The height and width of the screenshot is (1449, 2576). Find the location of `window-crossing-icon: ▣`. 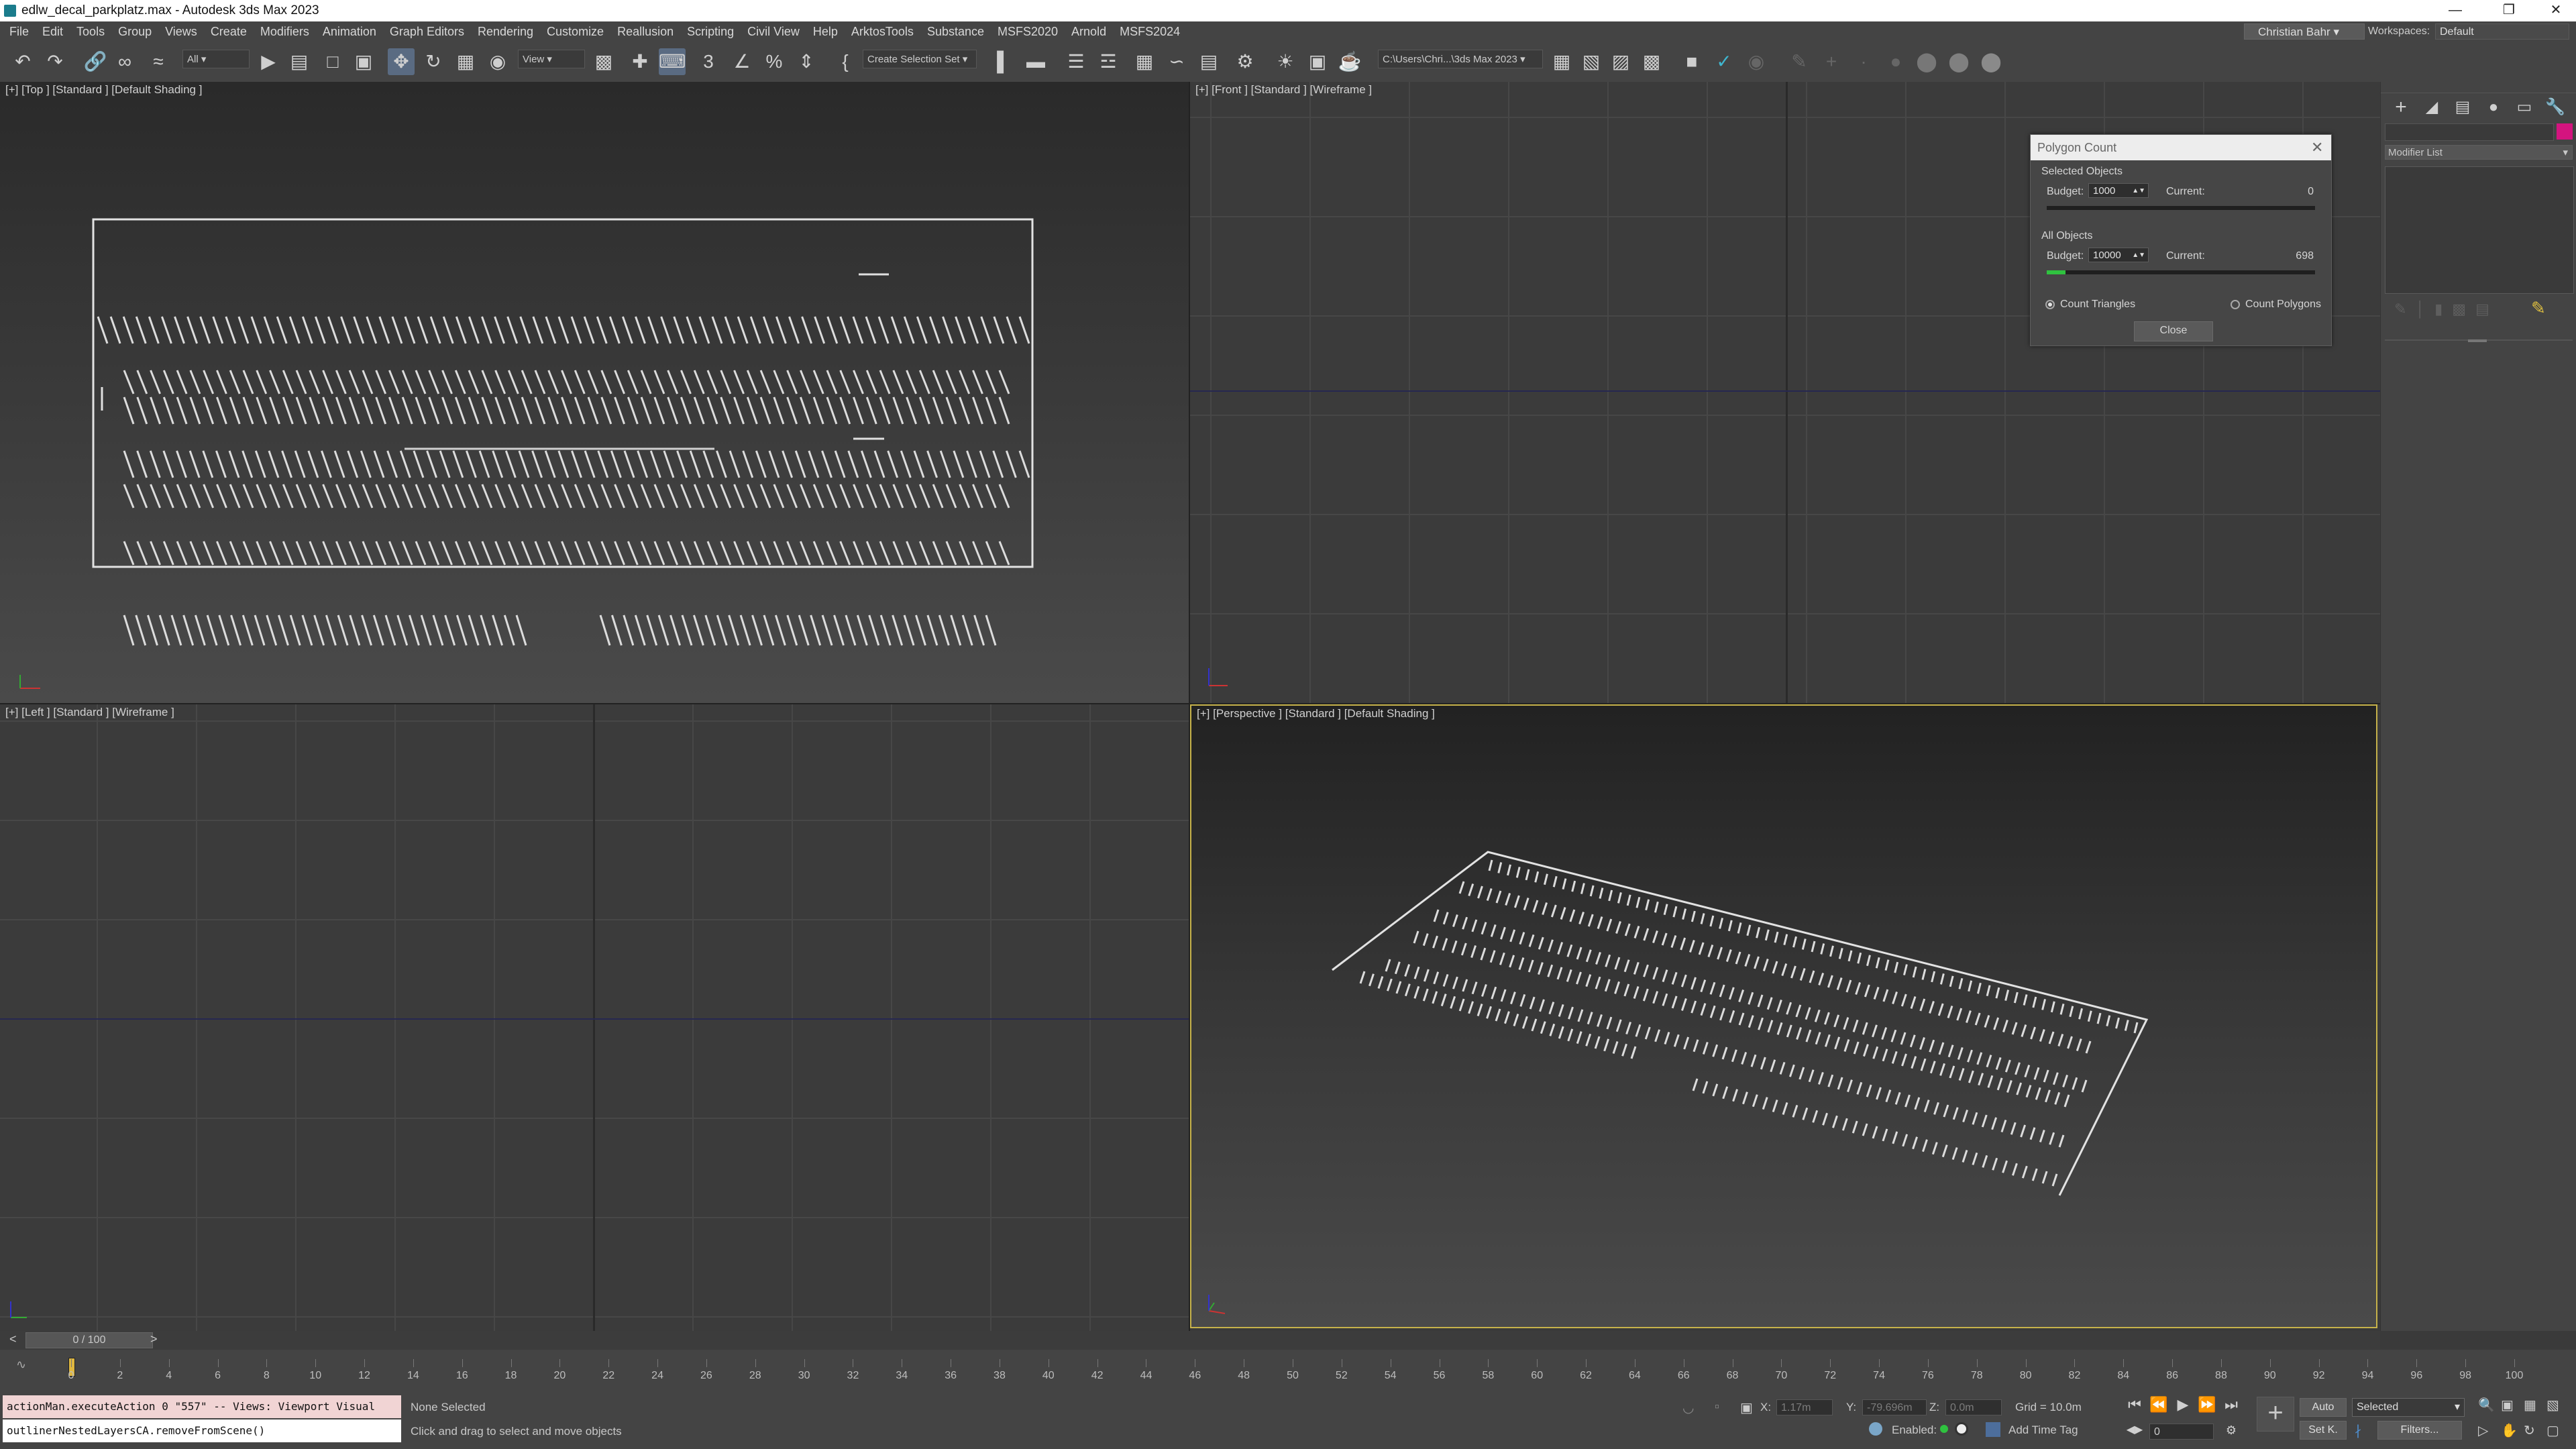

window-crossing-icon: ▣ is located at coordinates (363, 61).